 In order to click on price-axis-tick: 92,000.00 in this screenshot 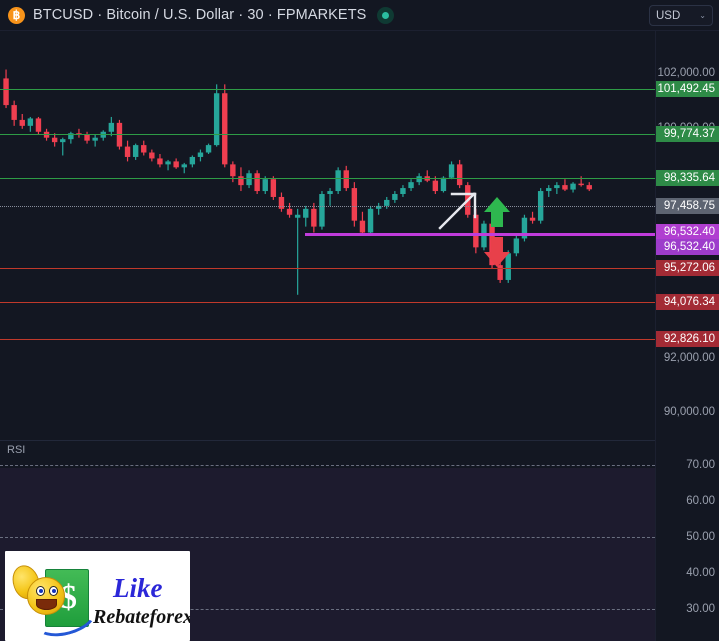, I will do `click(689, 358)`.